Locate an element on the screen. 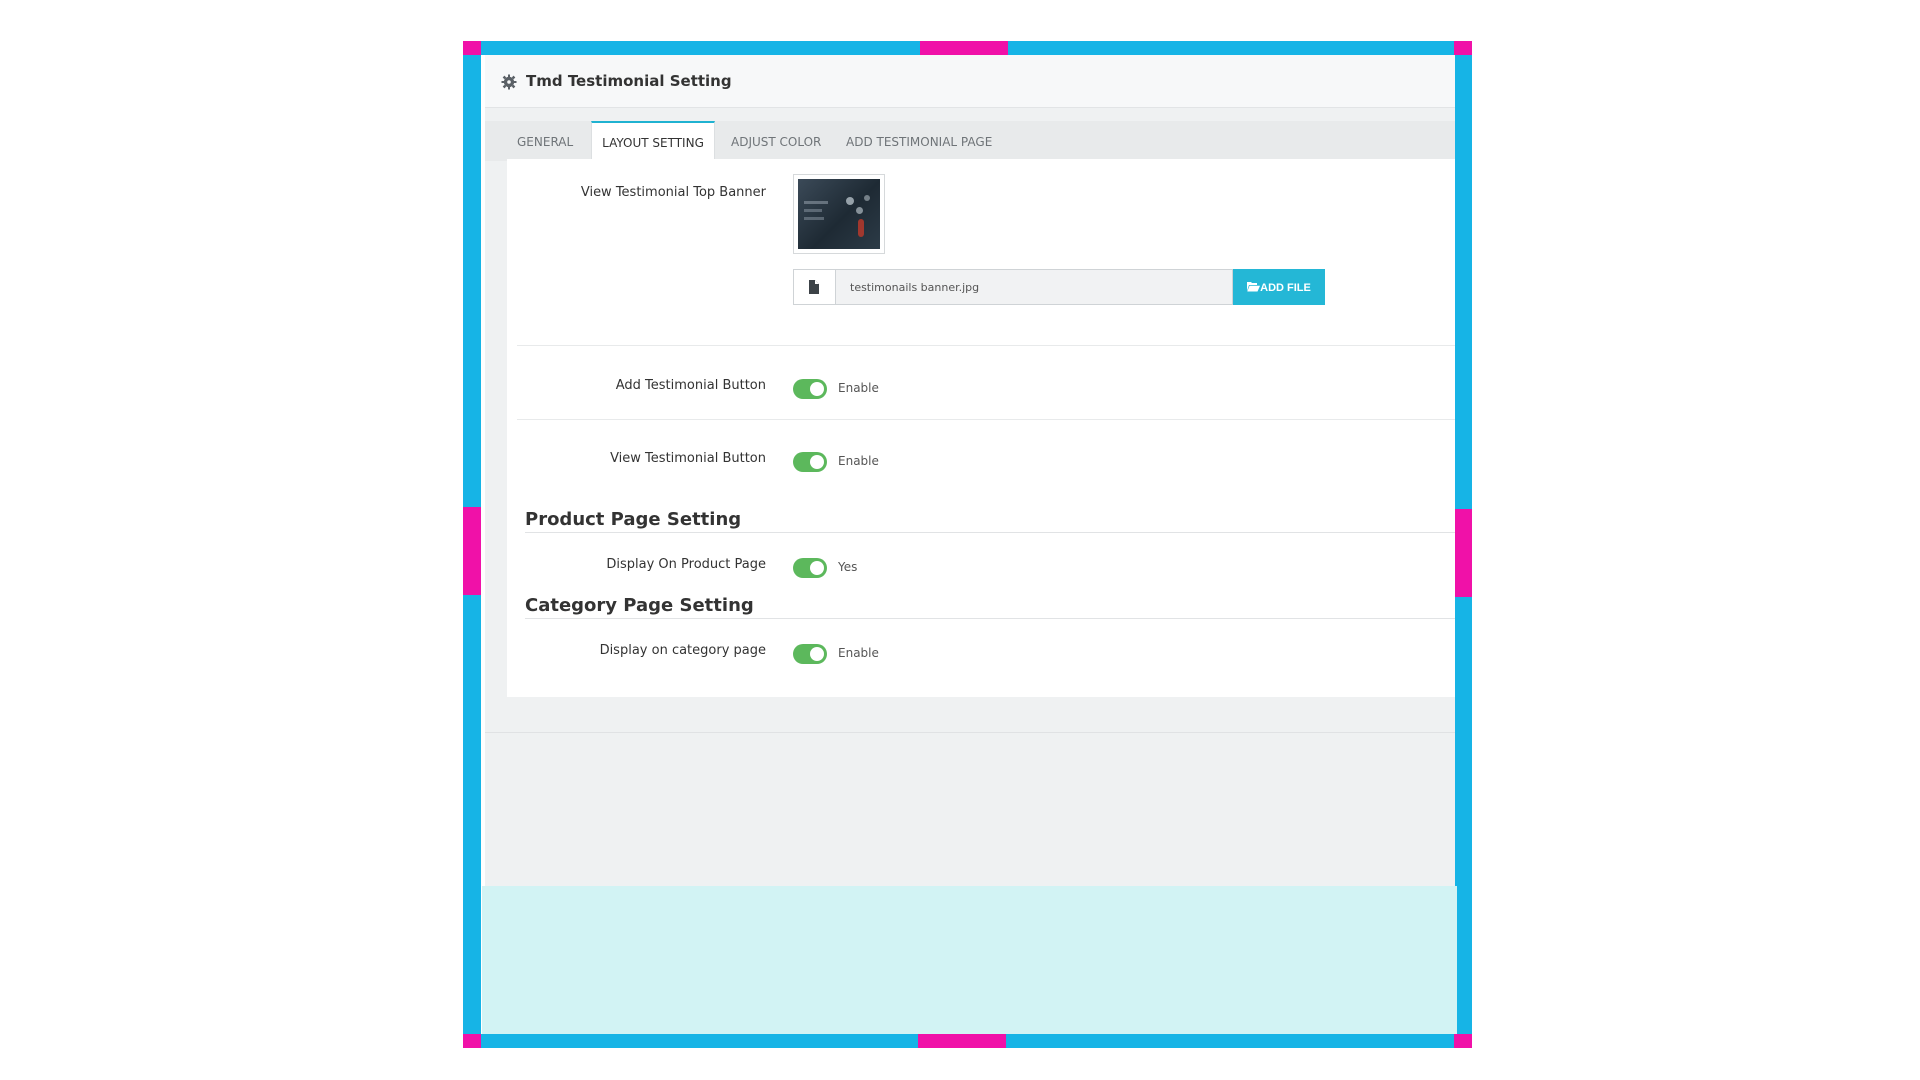 This screenshot has height=1080, width=1920. display-on-category-page-toggle is located at coordinates (810, 654).